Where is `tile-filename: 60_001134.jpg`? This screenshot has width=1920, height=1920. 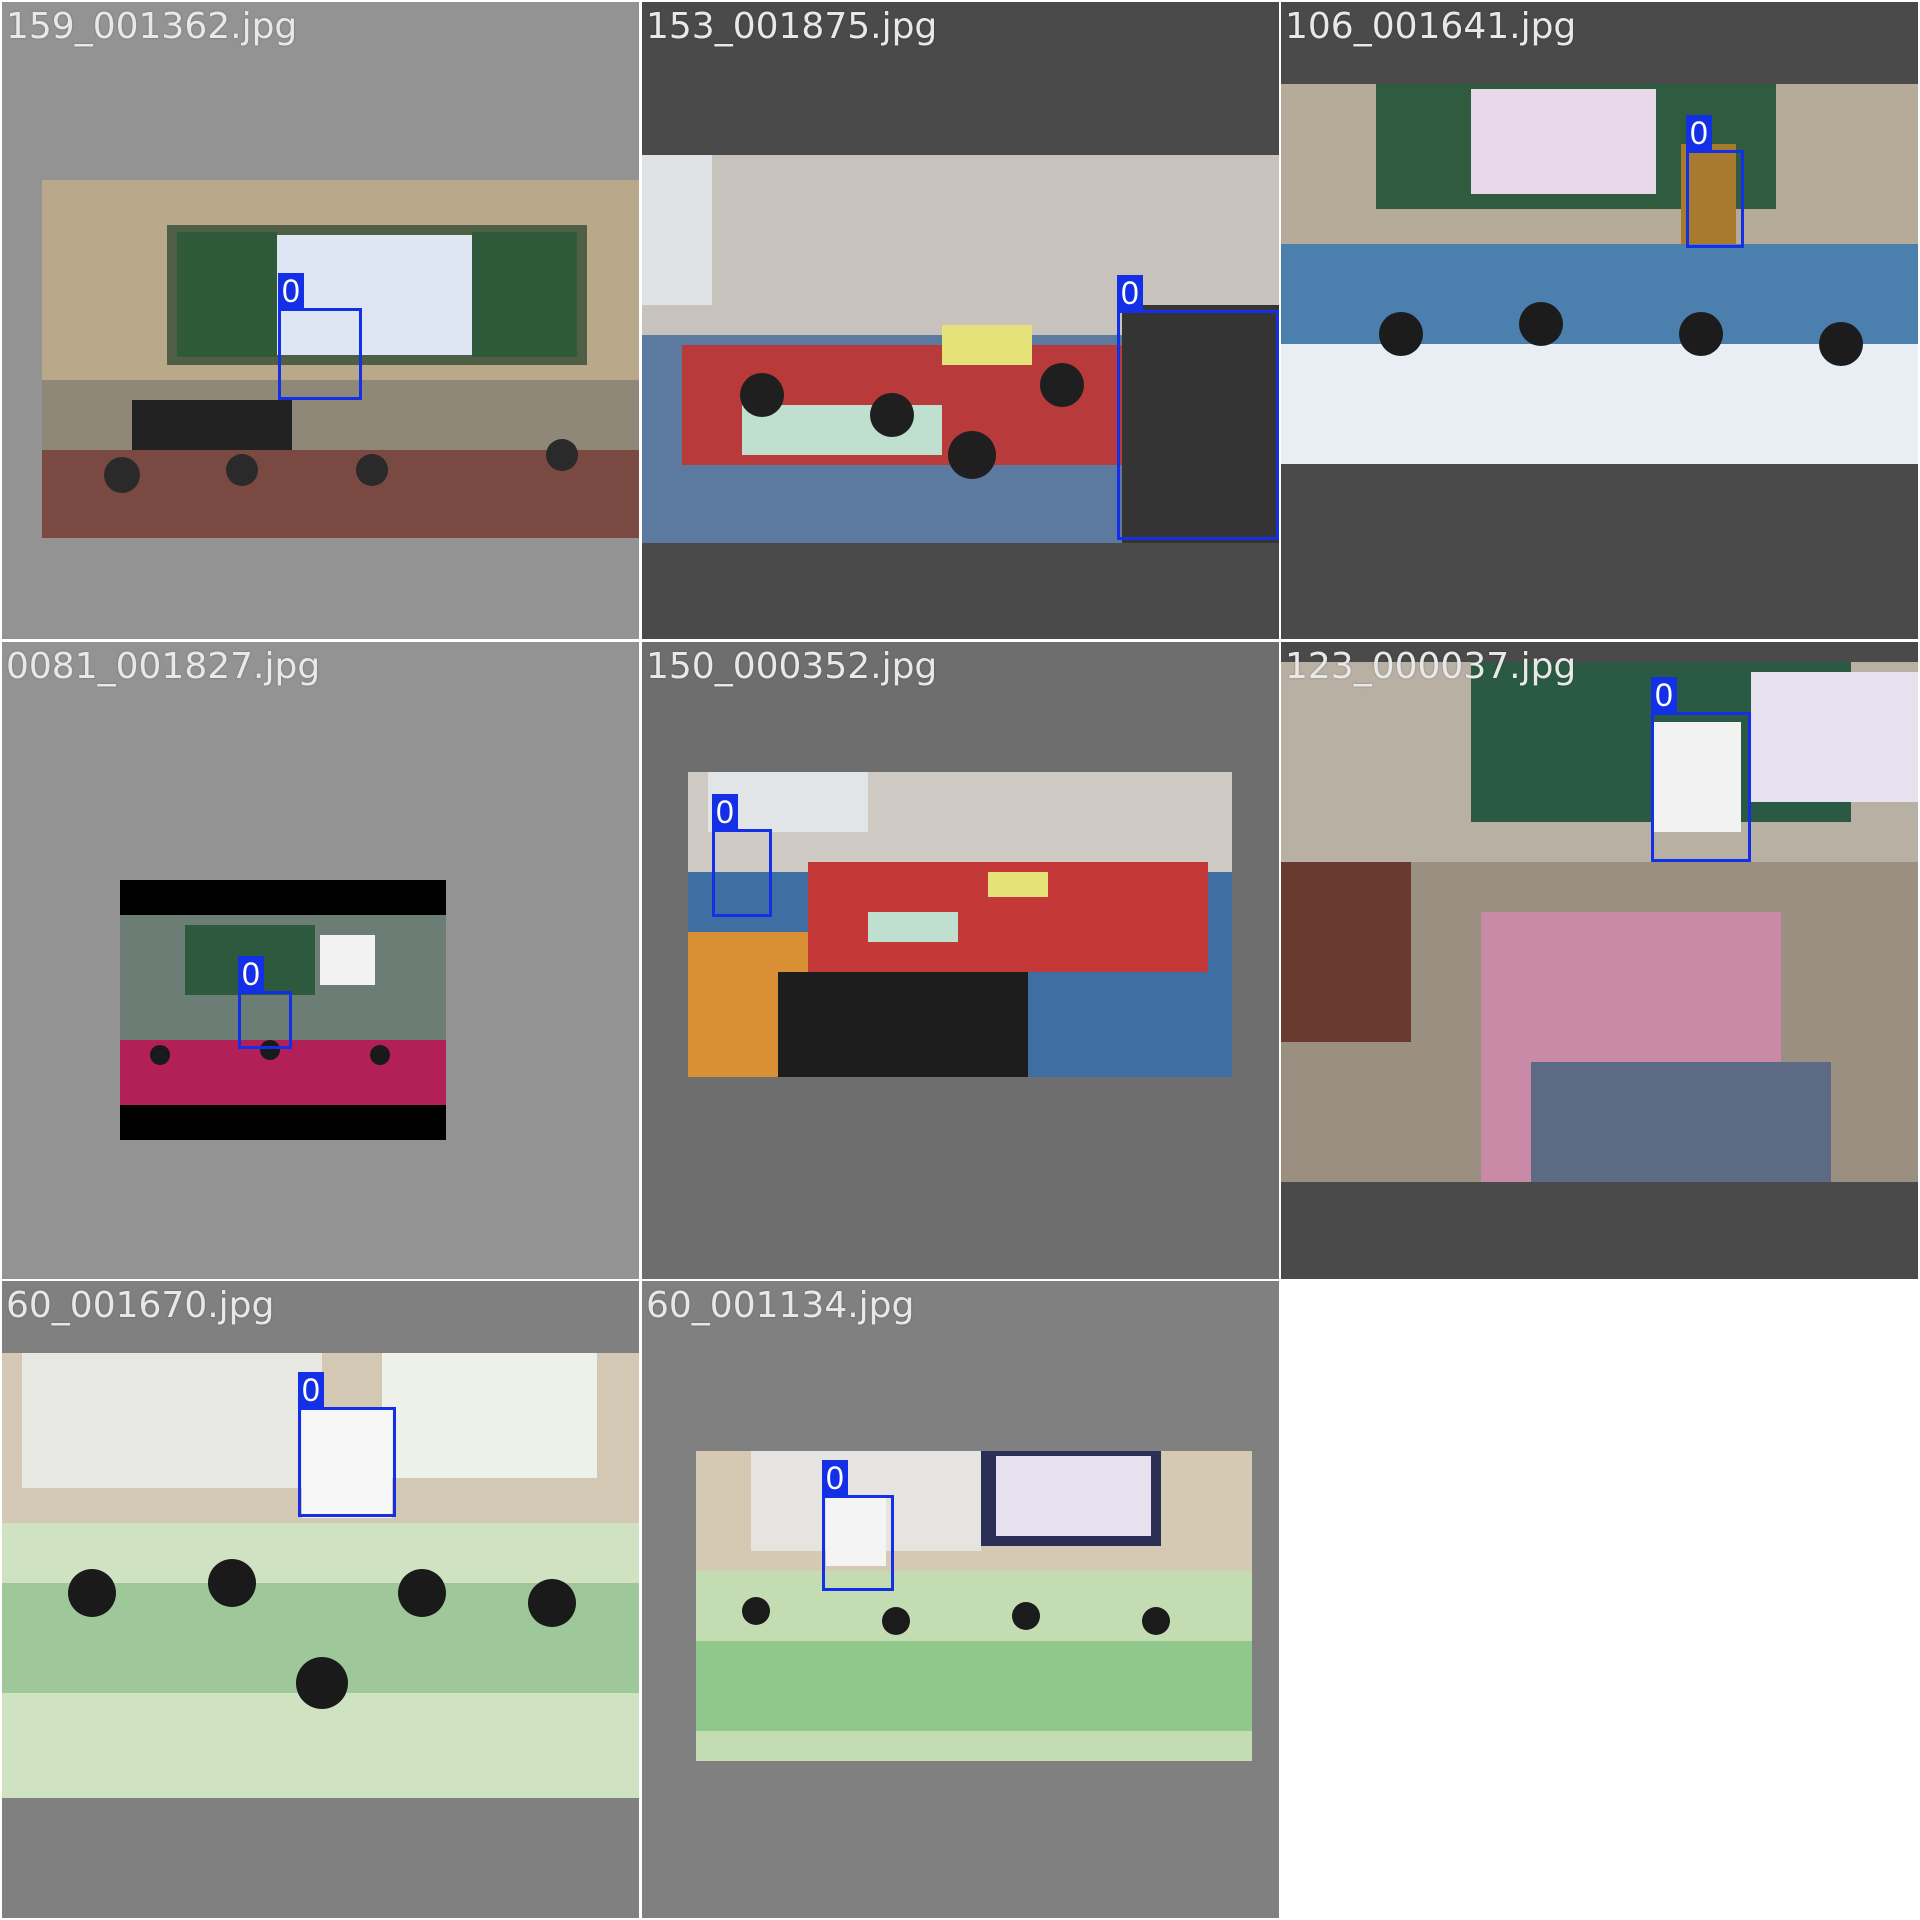
tile-filename: 60_001134.jpg is located at coordinates (780, 1305).